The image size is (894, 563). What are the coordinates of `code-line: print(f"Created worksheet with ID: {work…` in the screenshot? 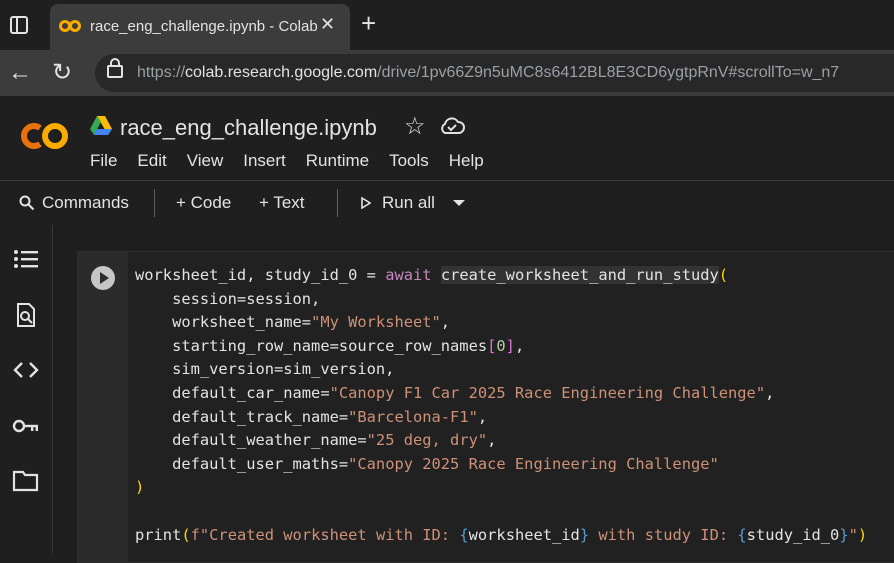 It's located at (501, 536).